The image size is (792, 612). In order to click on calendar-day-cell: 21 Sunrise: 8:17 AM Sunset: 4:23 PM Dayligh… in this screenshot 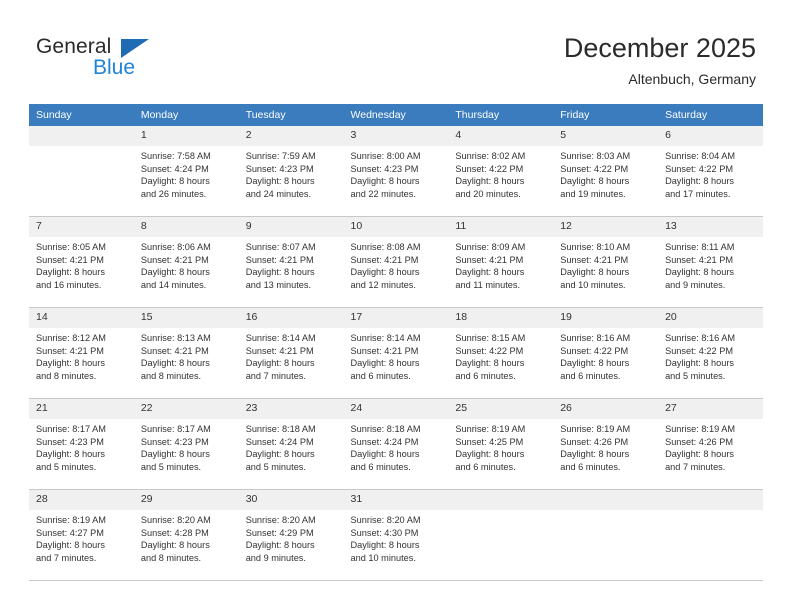, I will do `click(81, 444)`.